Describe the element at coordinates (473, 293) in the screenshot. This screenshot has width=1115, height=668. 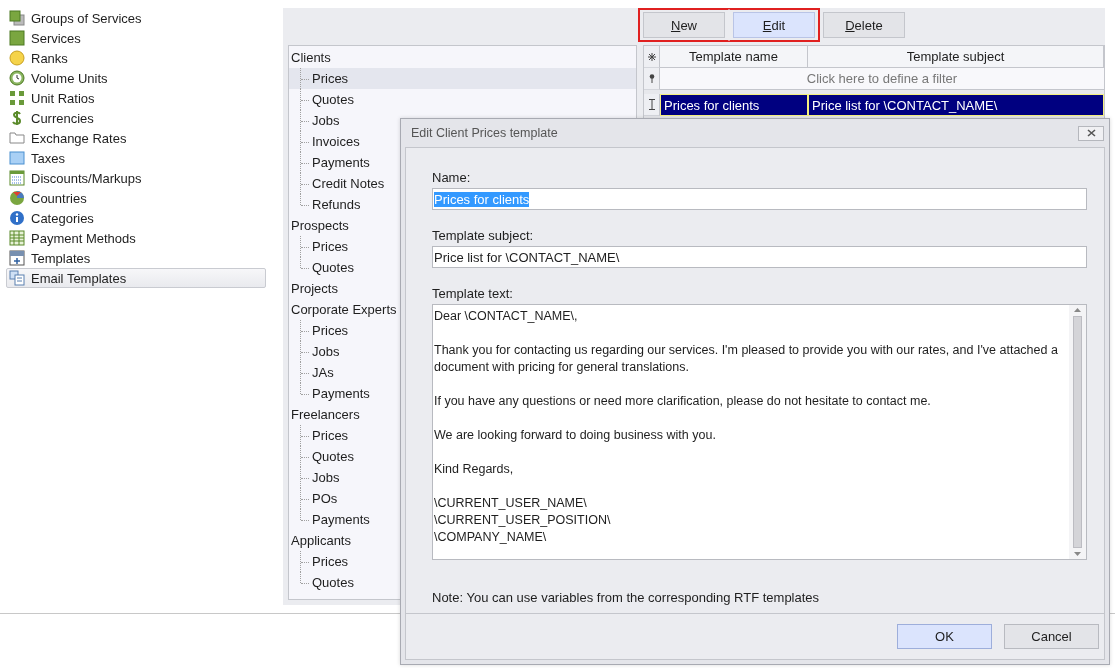
I see `field-label: Template text:` at that location.